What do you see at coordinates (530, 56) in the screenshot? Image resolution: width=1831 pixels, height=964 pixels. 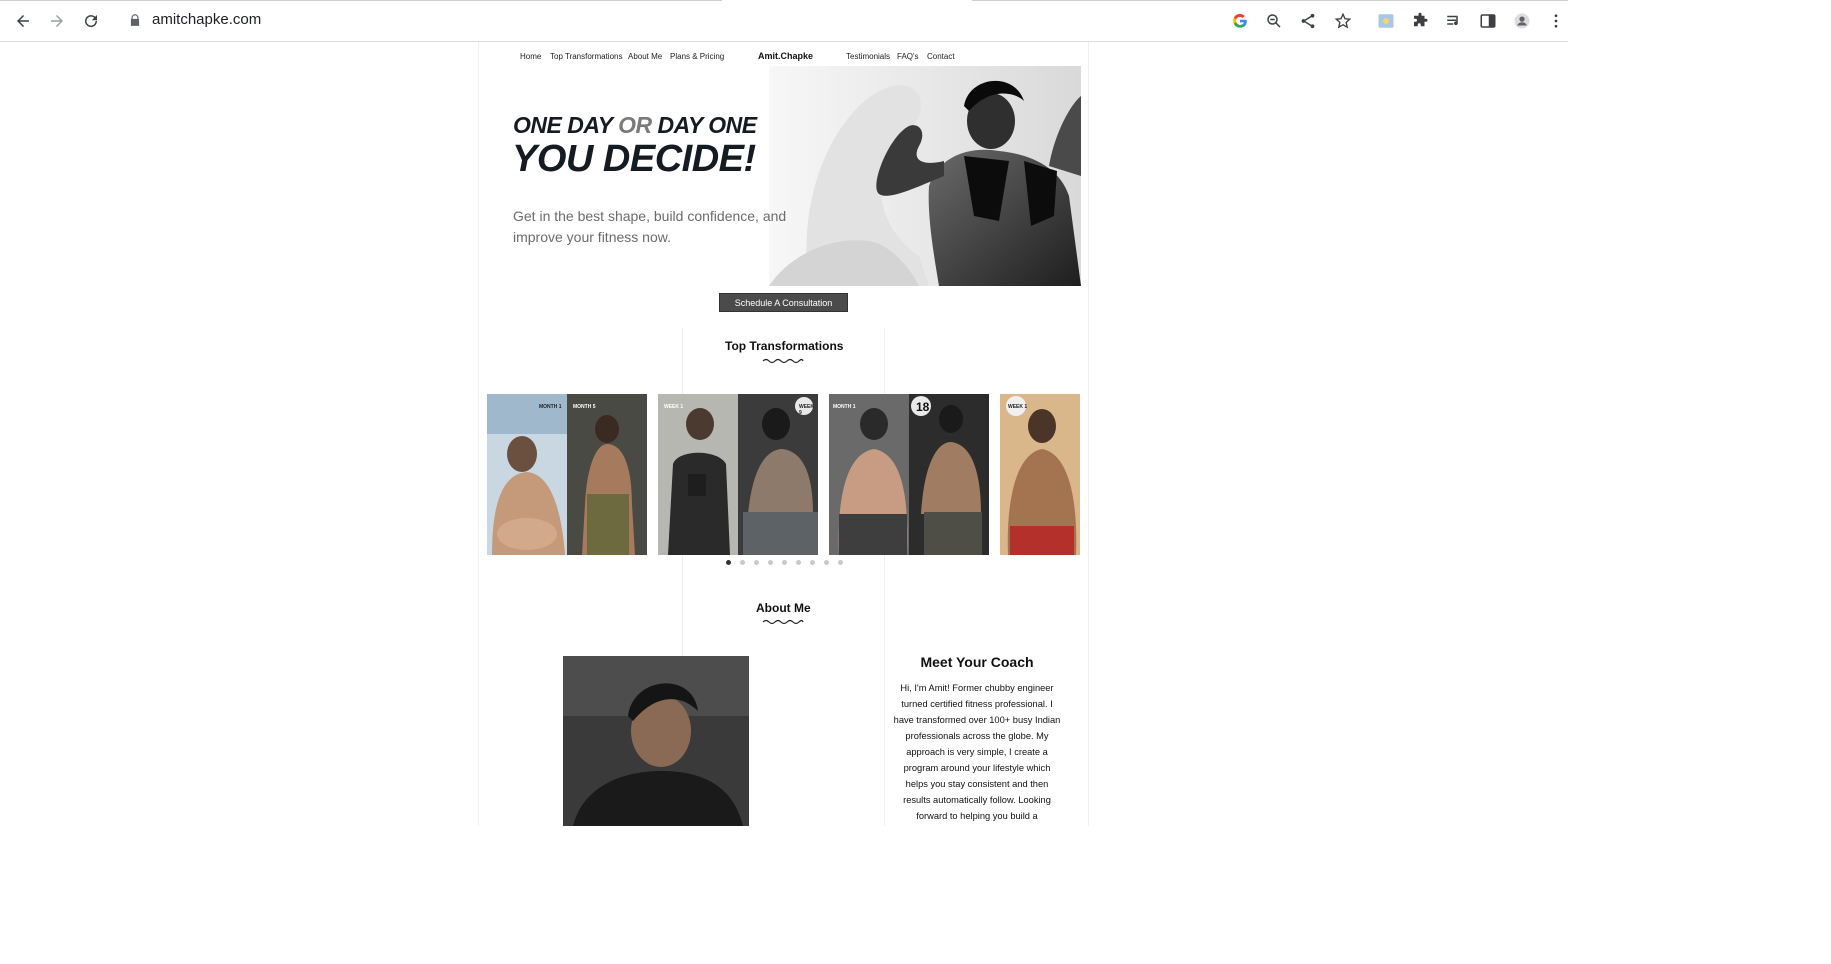 I see `nav-home: Home` at bounding box center [530, 56].